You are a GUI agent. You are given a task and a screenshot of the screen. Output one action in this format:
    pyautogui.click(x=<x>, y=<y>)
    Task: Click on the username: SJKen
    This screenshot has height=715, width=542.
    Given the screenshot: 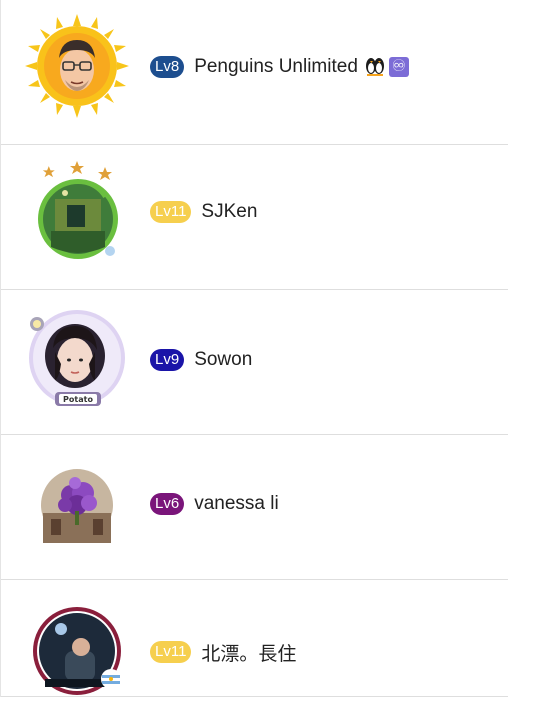 What is the action you would take?
    pyautogui.click(x=229, y=212)
    